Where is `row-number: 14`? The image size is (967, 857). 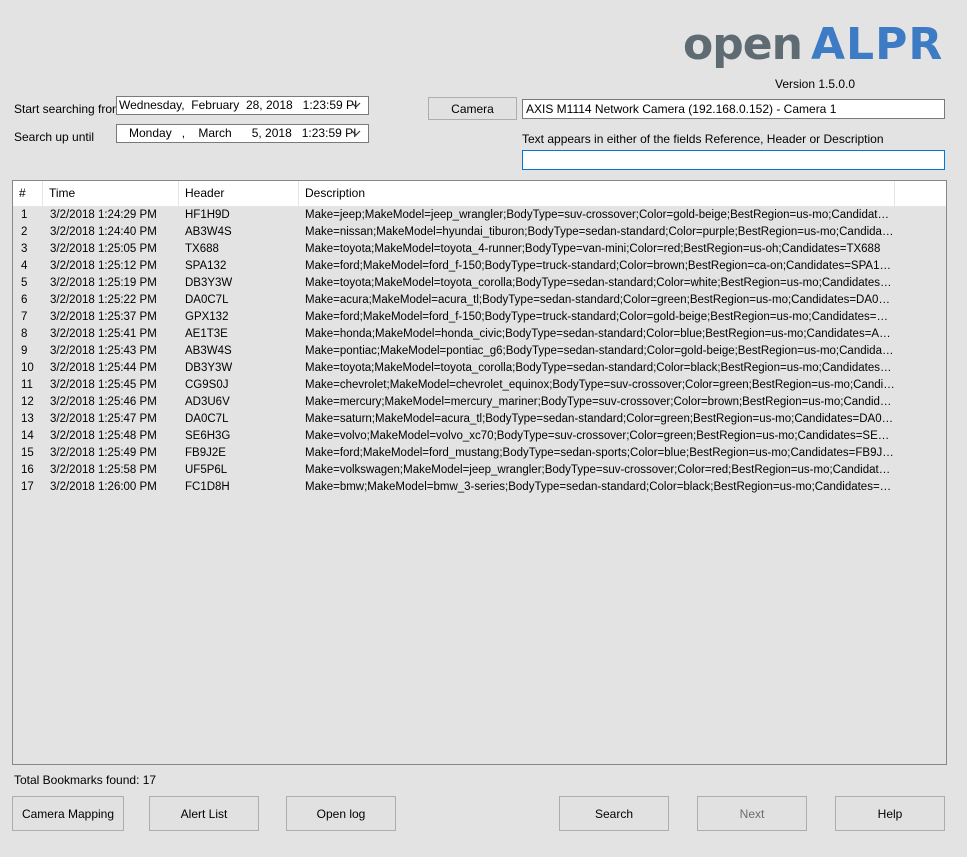 row-number: 14 is located at coordinates (27, 436).